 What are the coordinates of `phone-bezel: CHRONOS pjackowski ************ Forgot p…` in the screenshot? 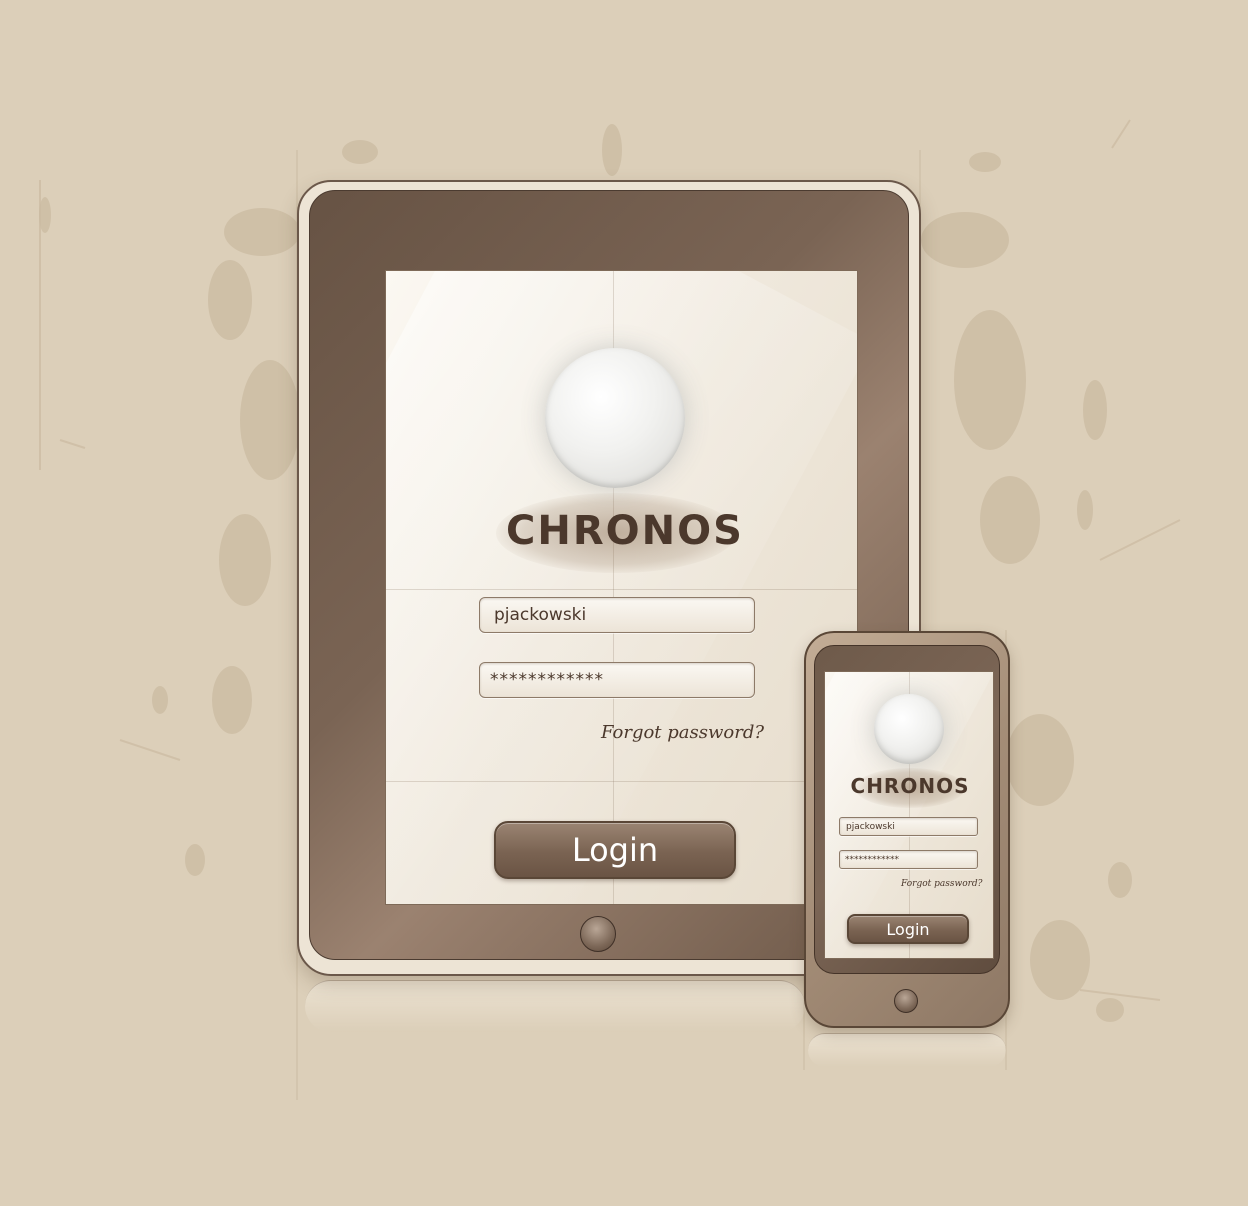 It's located at (907, 809).